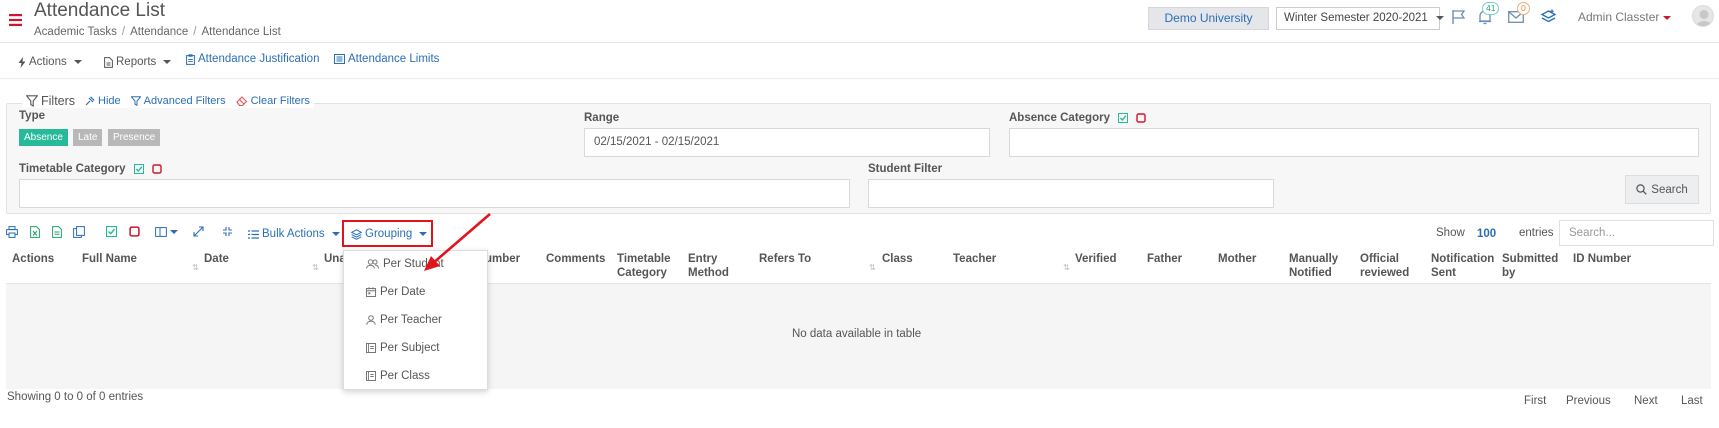  I want to click on column-header-id-number: ID Number, so click(1602, 259).